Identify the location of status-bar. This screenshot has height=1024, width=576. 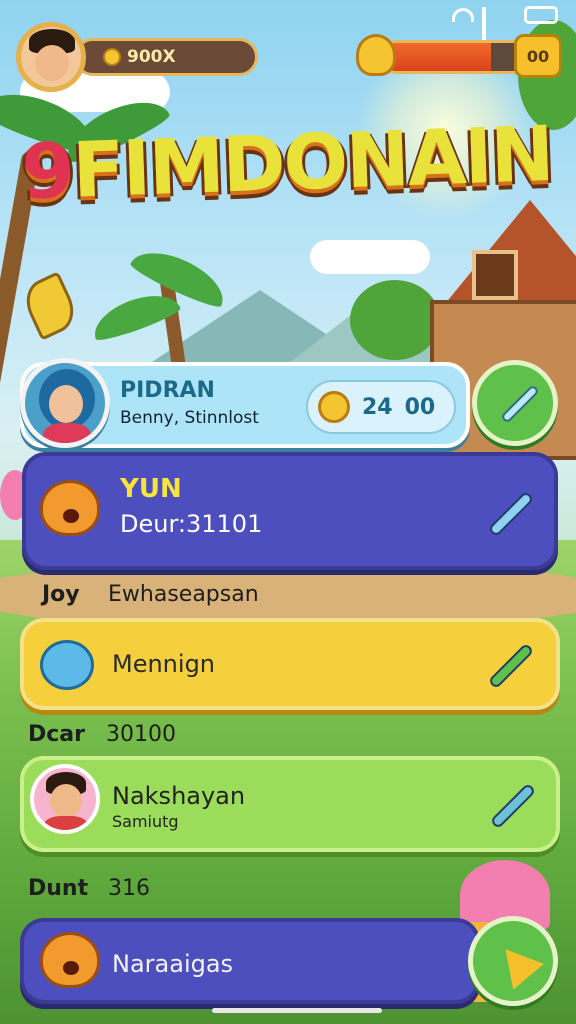
(505, 28).